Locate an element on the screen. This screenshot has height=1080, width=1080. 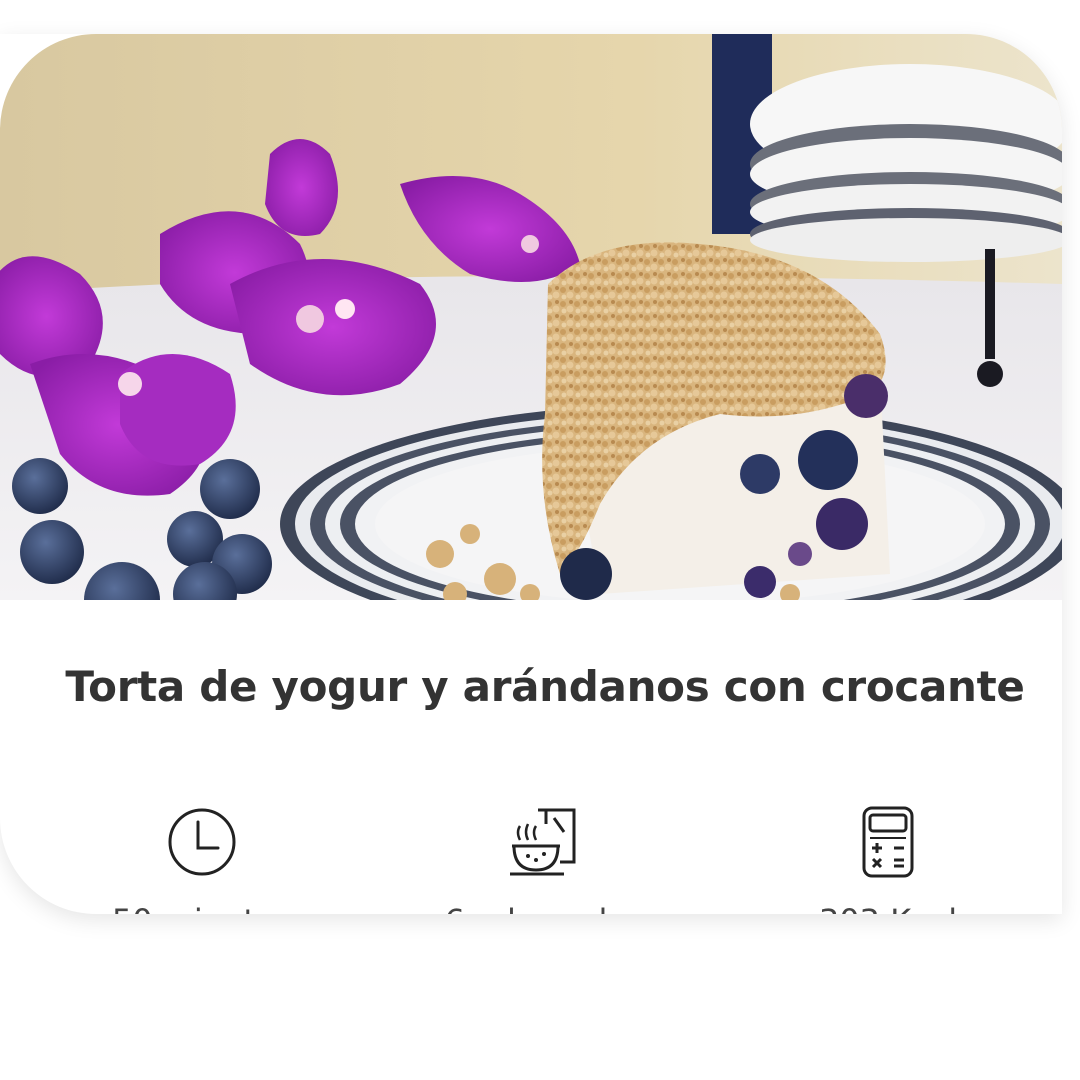
time-label: 50 minutos is located at coordinates (202, 908).